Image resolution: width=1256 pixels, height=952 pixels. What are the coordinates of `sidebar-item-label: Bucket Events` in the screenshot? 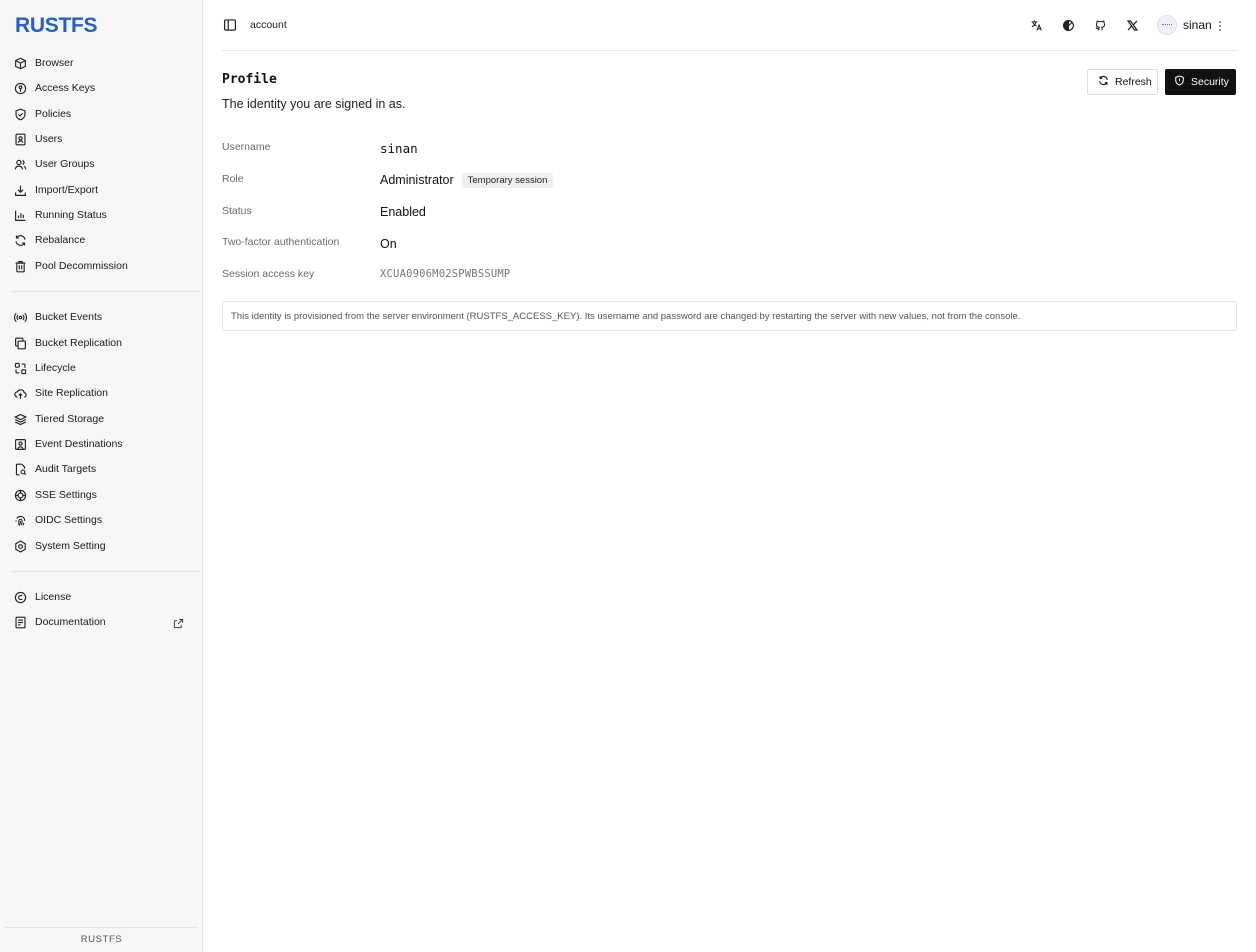 It's located at (69, 317).